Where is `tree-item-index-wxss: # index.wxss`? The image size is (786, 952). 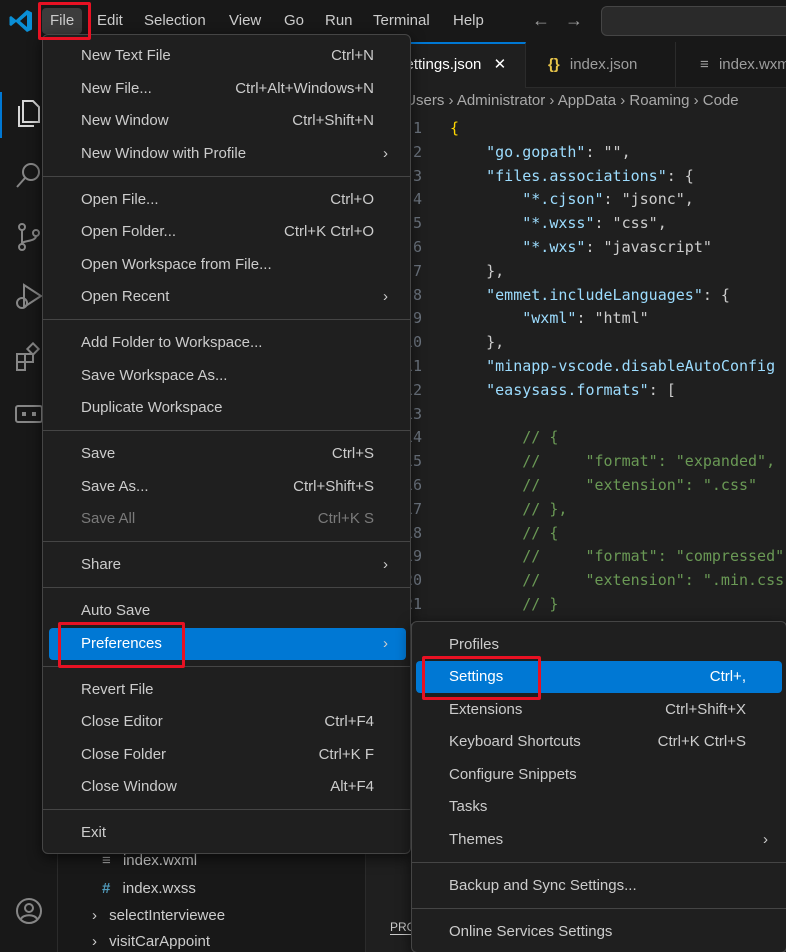 tree-item-index-wxss: # index.wxss is located at coordinates (149, 888).